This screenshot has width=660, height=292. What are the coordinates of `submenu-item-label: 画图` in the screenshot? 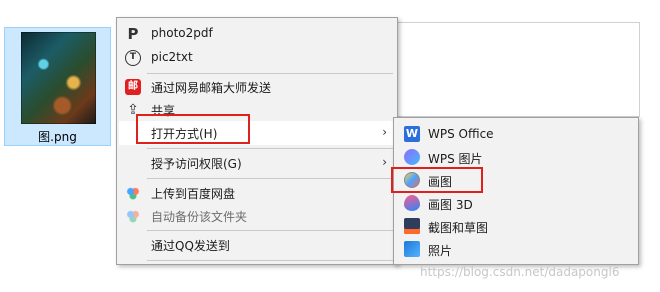 It's located at (440, 182).